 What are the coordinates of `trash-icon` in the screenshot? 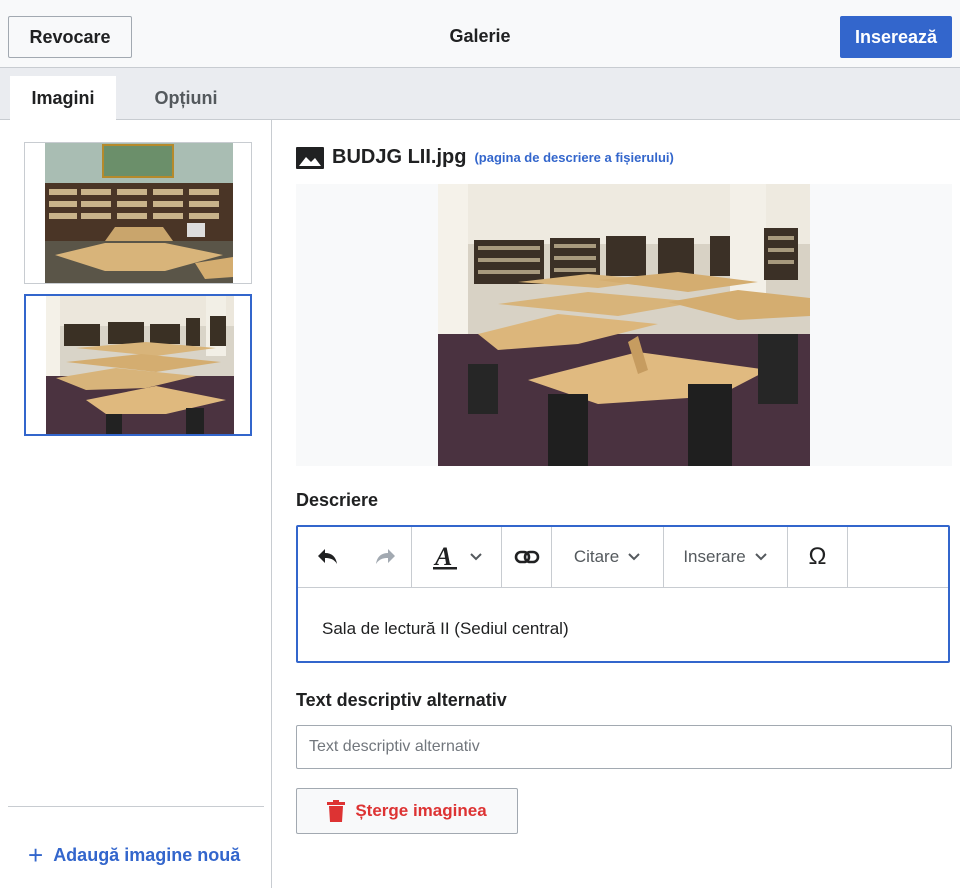 It's located at (336, 811).